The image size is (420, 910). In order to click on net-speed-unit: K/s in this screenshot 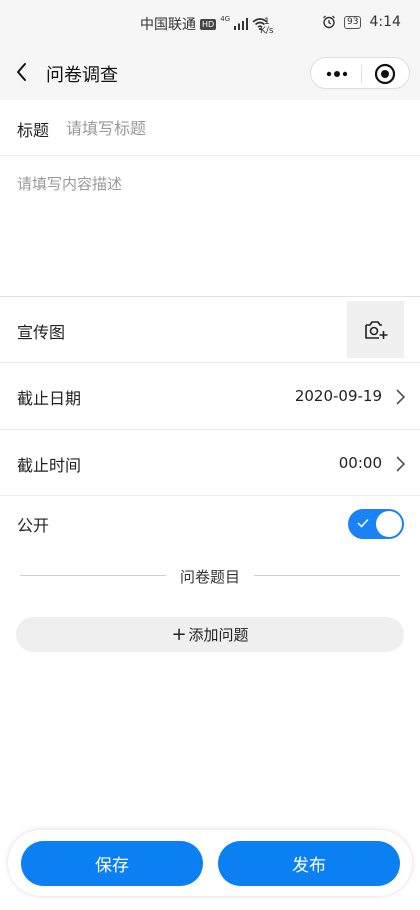, I will do `click(267, 31)`.